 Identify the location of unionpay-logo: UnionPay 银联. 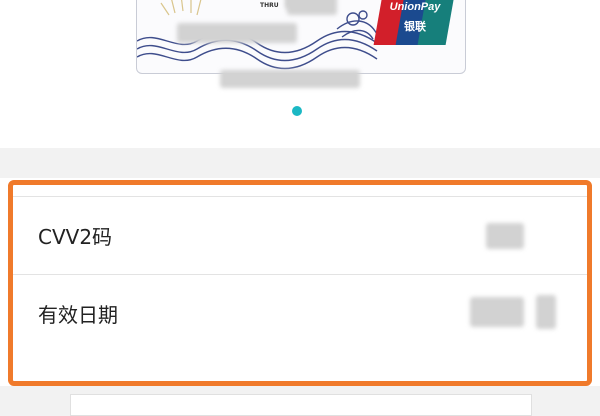
(414, 22).